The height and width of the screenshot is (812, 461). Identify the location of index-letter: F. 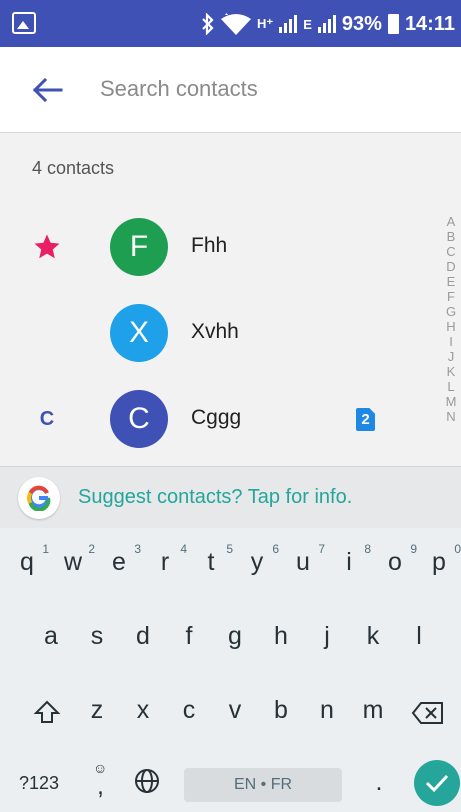
(451, 296).